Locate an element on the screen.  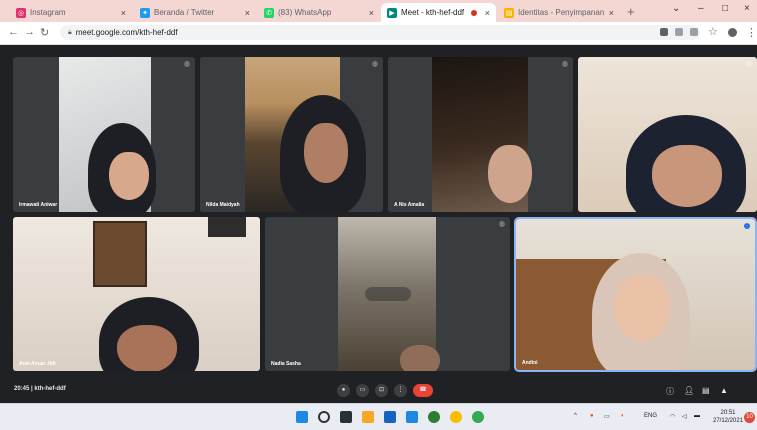
participant-name: Andini is located at coordinates (530, 363).